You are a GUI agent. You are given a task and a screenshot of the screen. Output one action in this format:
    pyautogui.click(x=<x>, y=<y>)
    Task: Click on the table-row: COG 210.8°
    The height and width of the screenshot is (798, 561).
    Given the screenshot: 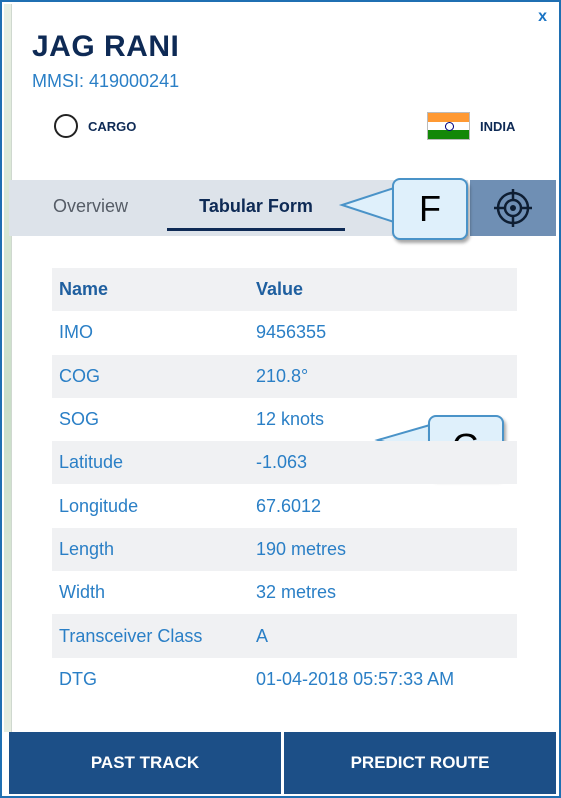 What is the action you would take?
    pyautogui.click(x=284, y=376)
    